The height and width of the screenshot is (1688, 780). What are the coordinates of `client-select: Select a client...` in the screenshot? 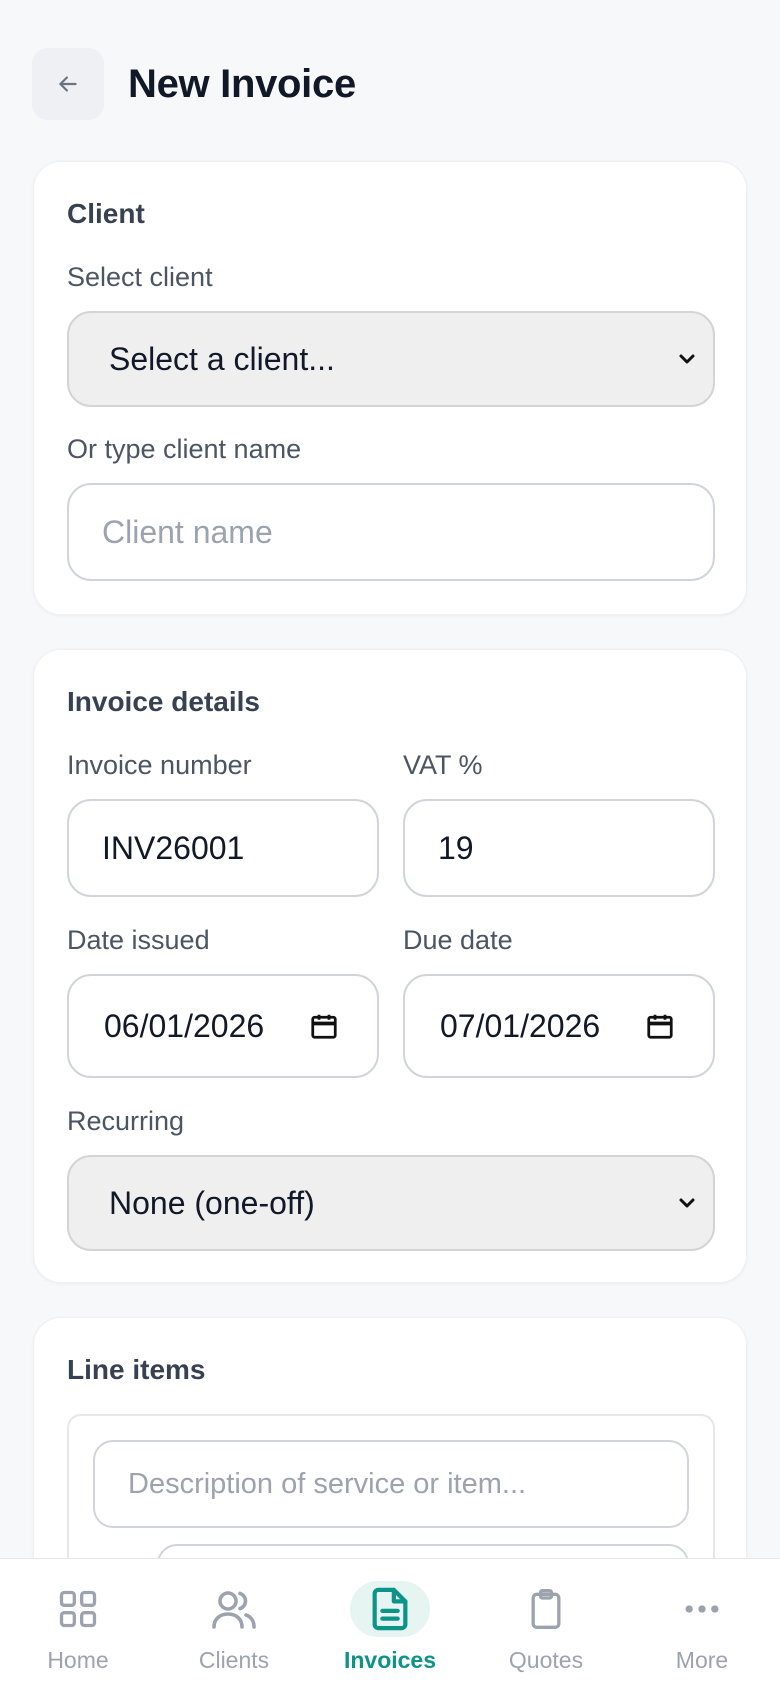 It's located at (391, 359).